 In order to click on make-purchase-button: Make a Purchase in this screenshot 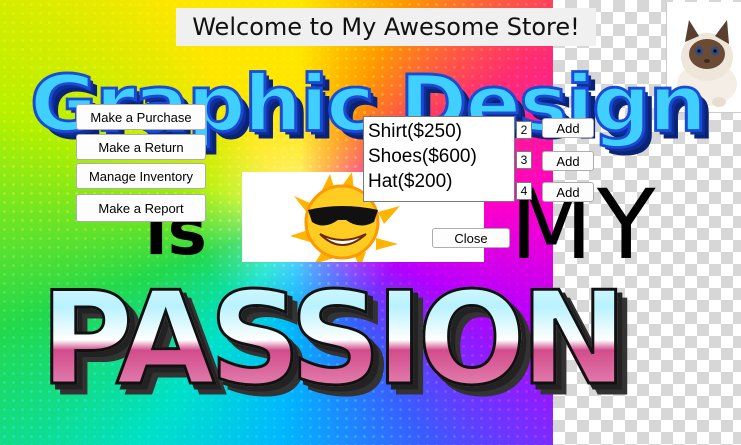, I will do `click(141, 117)`.